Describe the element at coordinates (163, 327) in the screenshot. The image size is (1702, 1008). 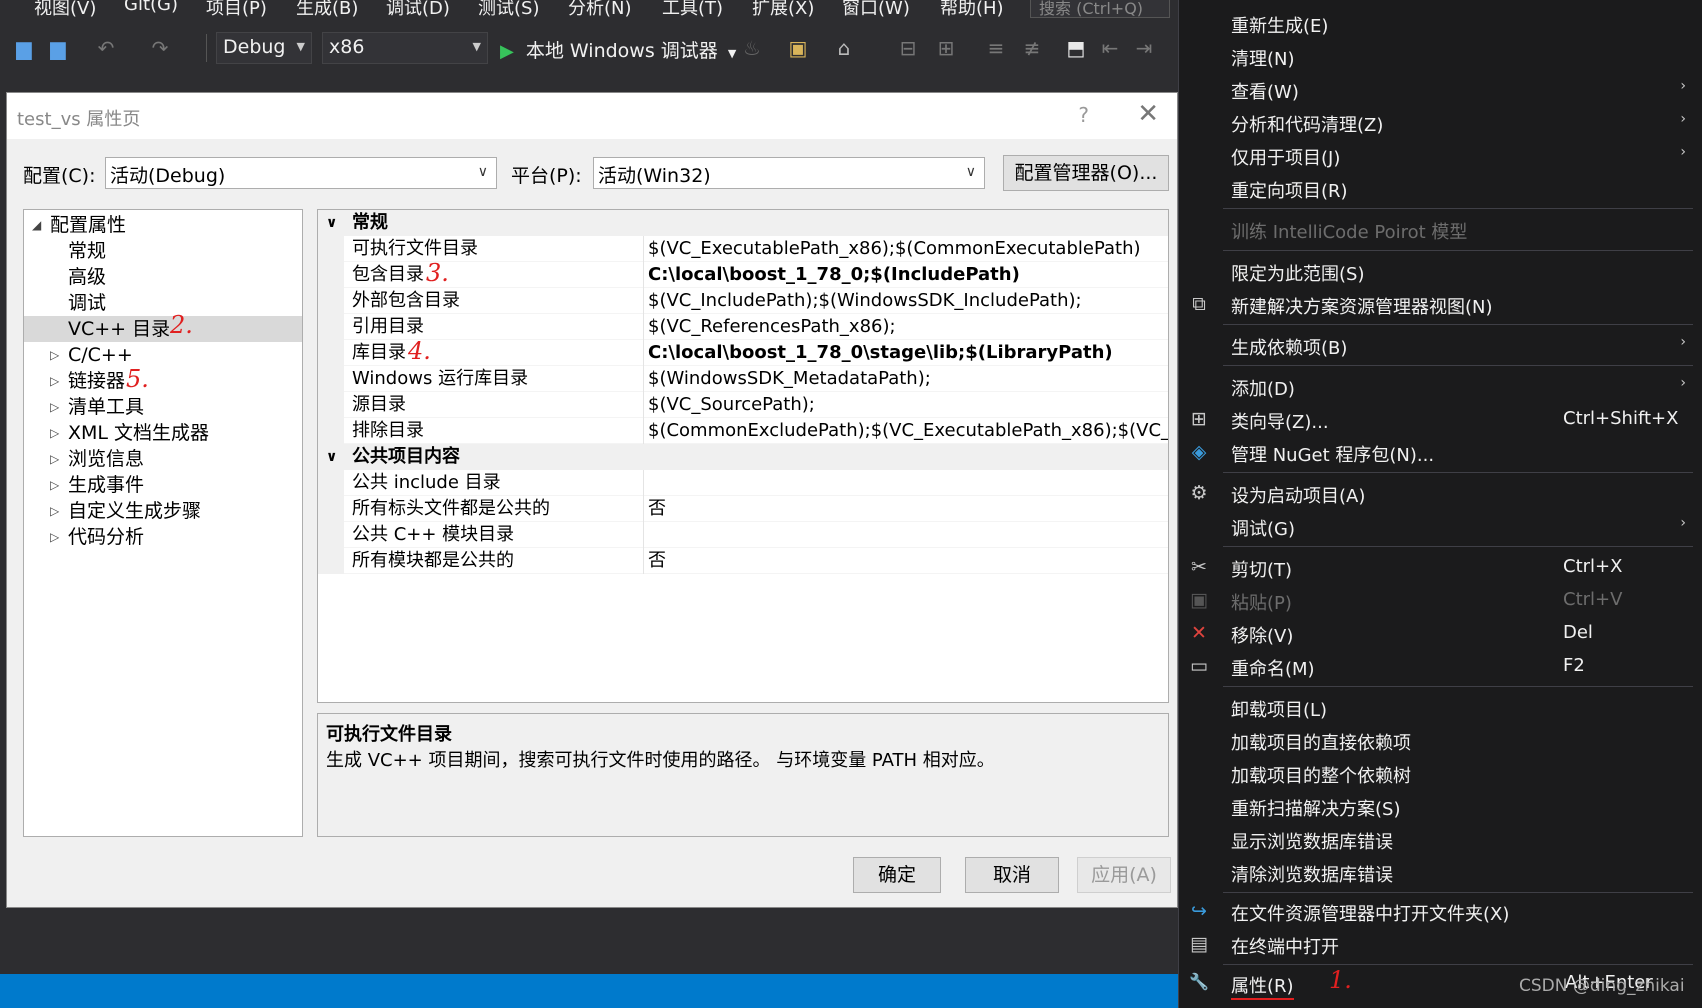
I see `tree-item-vc-directories: VC++ 目录 2.` at that location.